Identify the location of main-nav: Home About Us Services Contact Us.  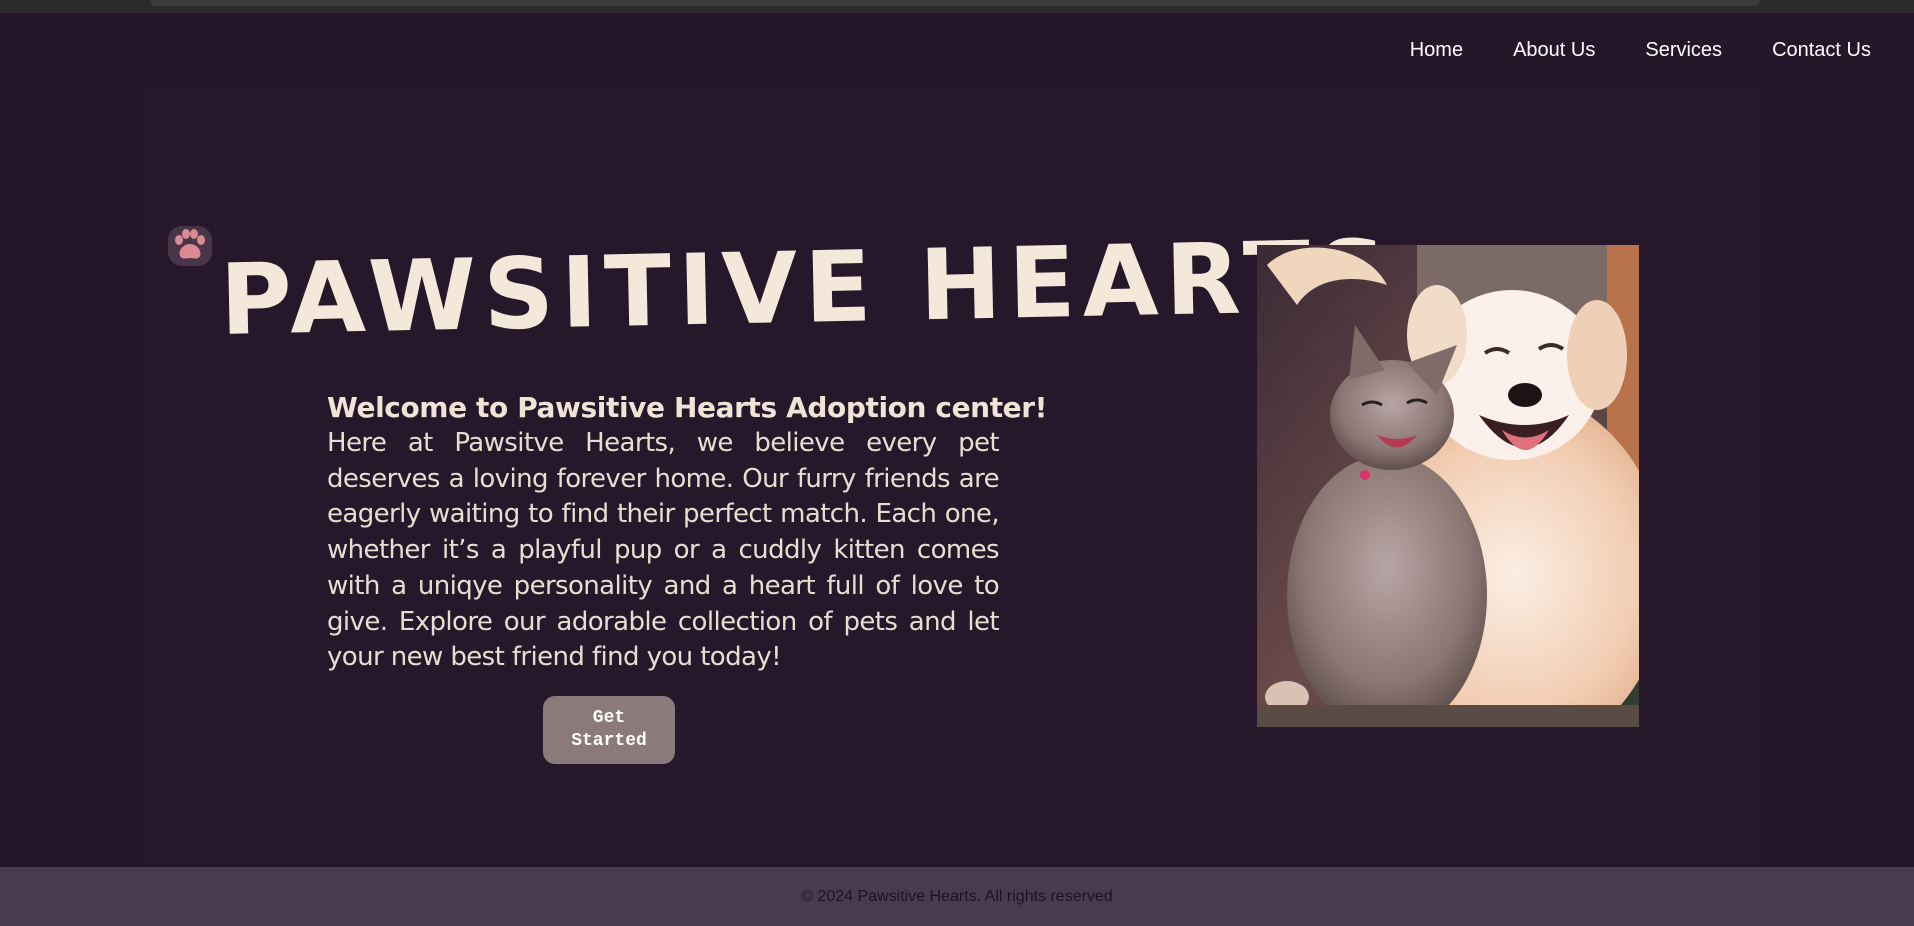
(1662, 50).